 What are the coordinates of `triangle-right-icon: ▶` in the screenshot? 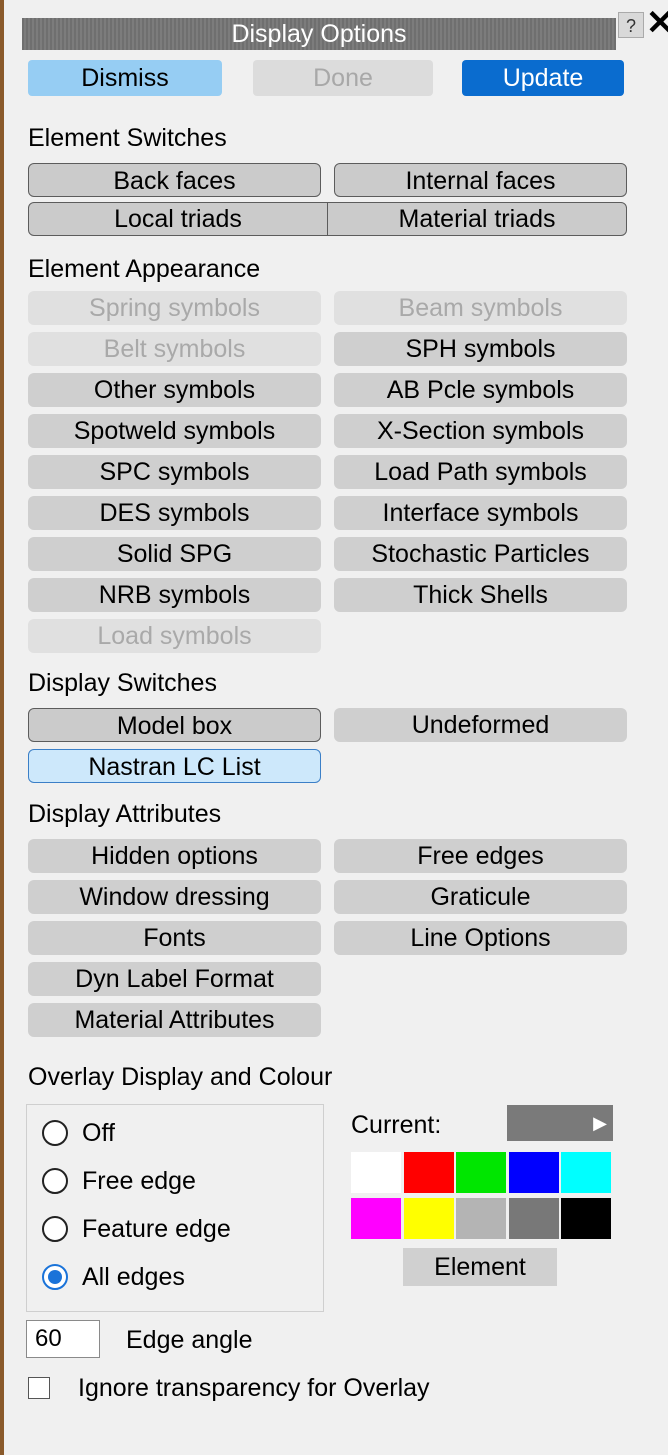 It's located at (600, 1123).